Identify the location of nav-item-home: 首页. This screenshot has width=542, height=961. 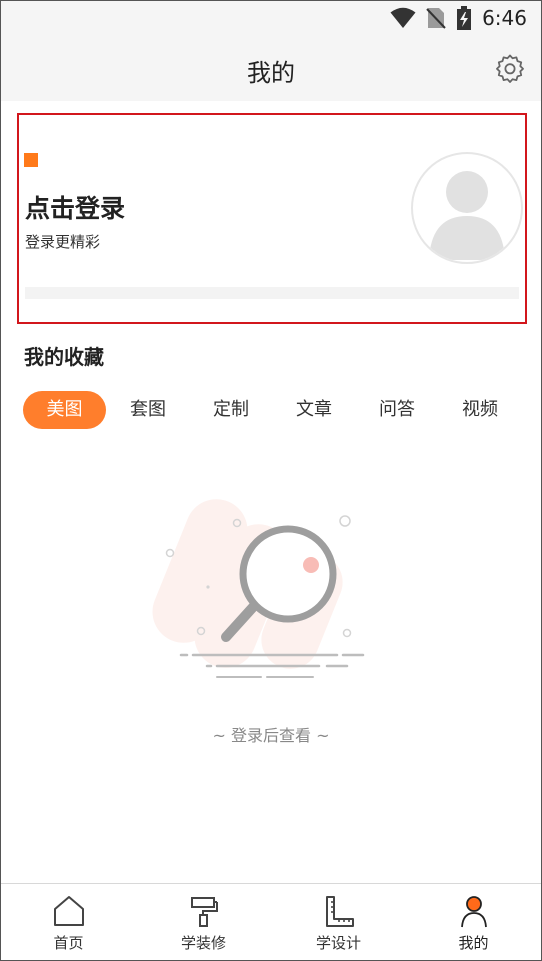
(68, 922).